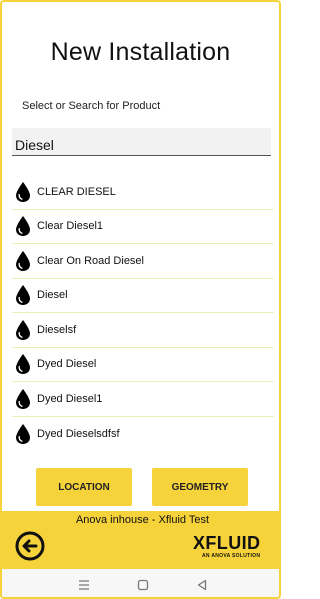  I want to click on product-list-item: Clear Diesel1, so click(143, 227).